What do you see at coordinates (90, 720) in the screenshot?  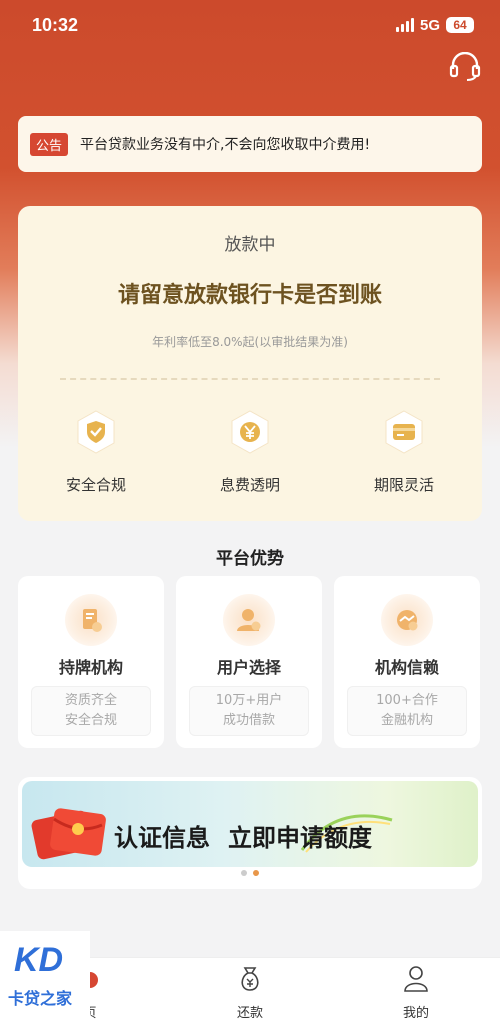 I see `advantage-desc-line: 安全合规` at bounding box center [90, 720].